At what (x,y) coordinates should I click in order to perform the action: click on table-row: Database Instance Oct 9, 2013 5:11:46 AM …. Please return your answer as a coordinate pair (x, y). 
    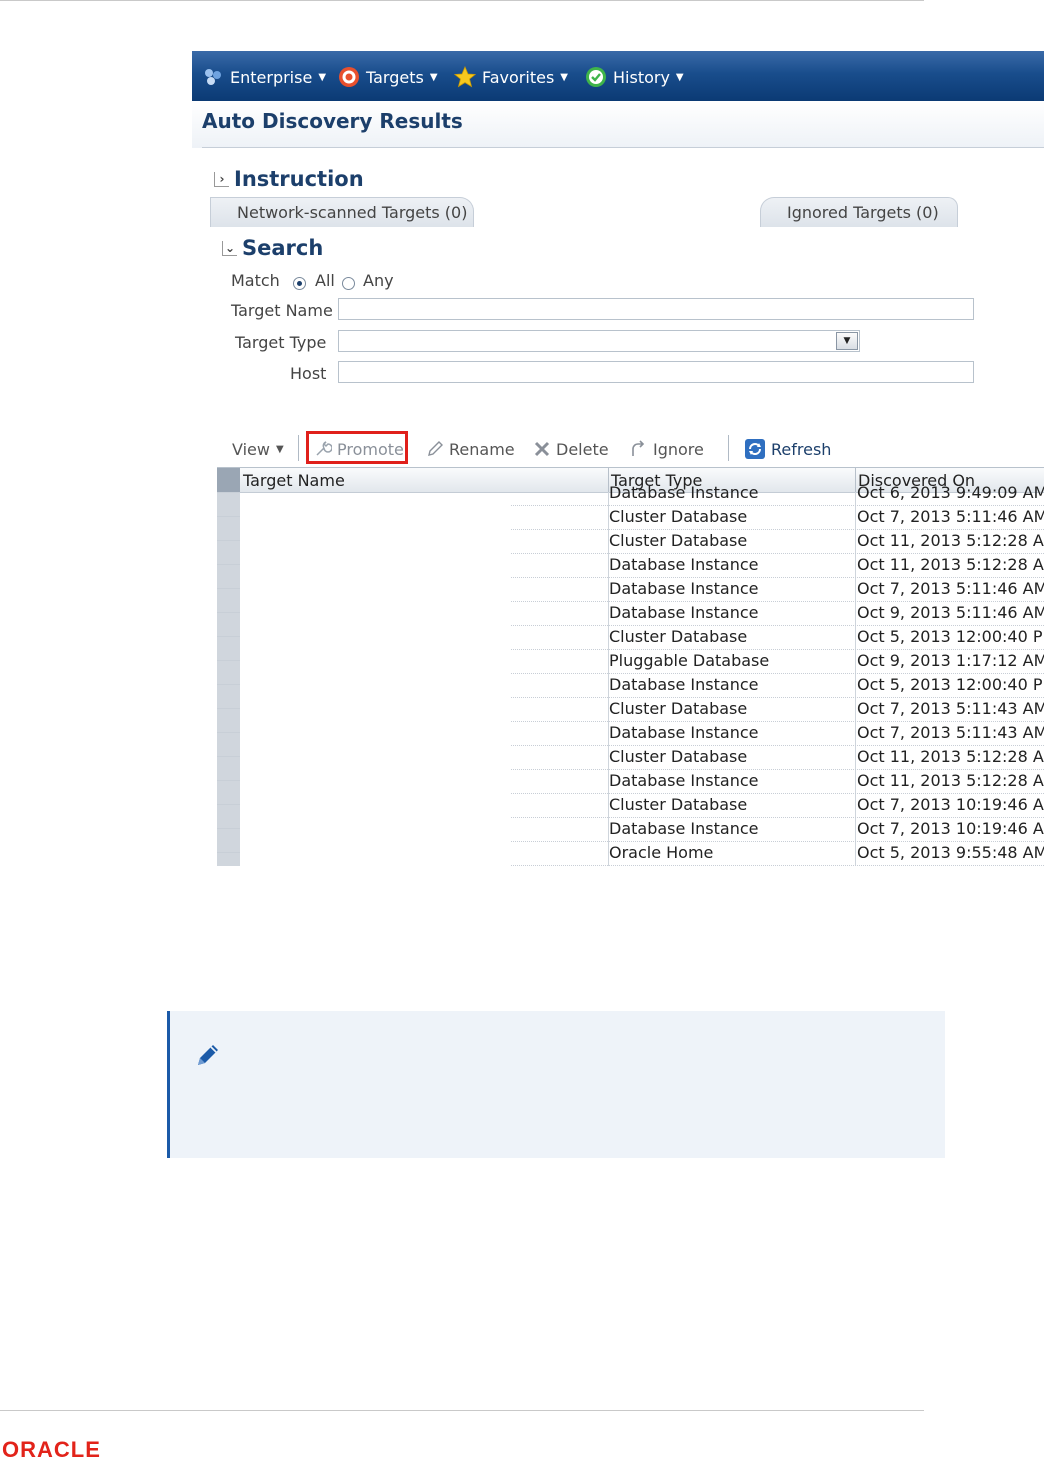
    Looking at the image, I should click on (777, 614).